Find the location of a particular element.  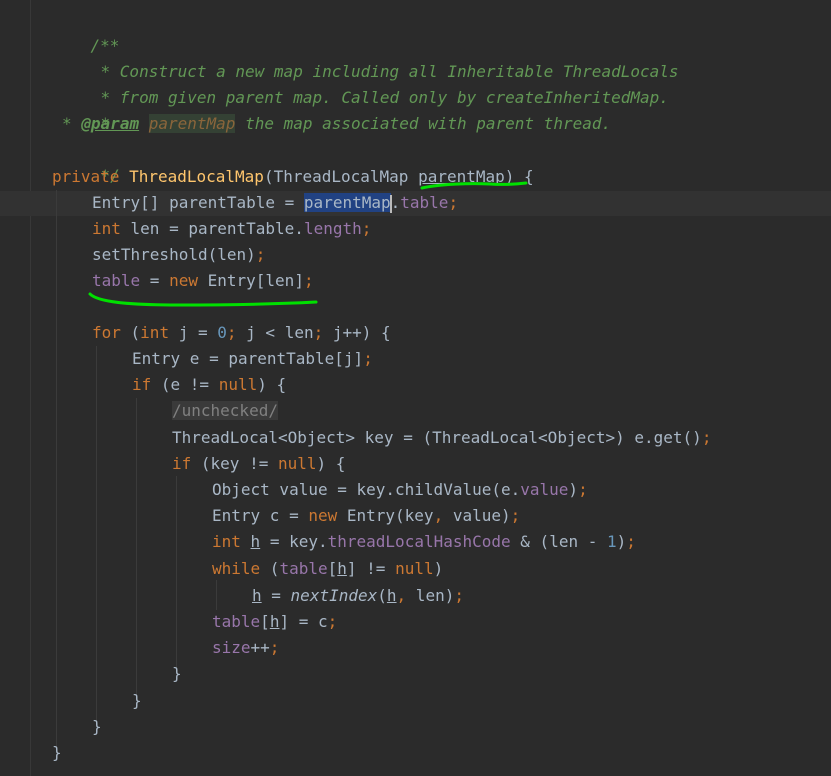

code-line: Entry c = new Entry(key, value); is located at coordinates (366, 516).